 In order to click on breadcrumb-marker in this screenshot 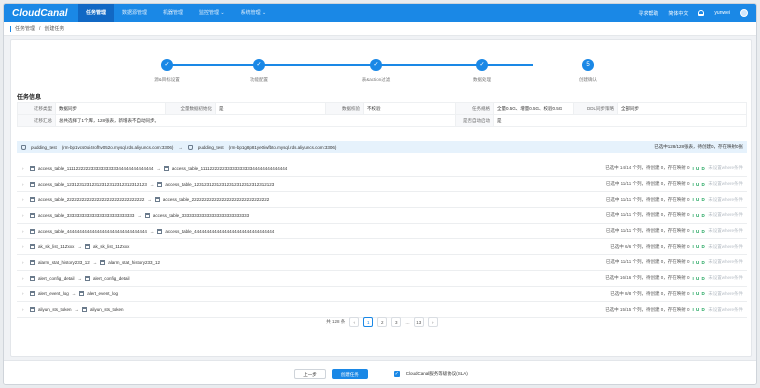, I will do `click(10, 28)`.